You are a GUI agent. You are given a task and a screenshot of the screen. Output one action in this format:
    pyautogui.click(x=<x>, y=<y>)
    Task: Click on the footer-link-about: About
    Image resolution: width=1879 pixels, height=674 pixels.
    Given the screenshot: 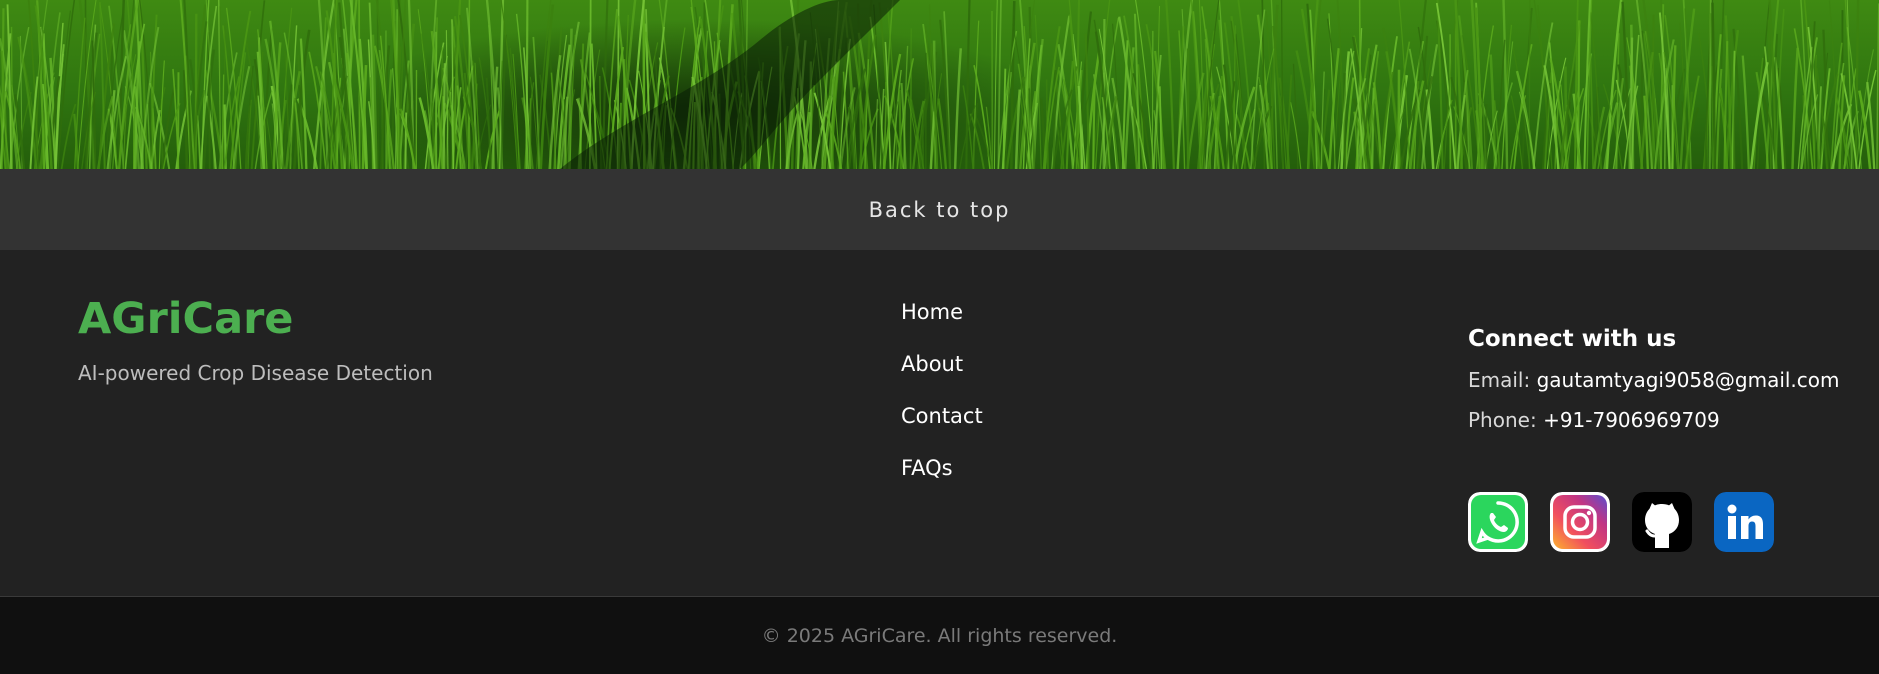 What is the action you would take?
    pyautogui.click(x=942, y=378)
    